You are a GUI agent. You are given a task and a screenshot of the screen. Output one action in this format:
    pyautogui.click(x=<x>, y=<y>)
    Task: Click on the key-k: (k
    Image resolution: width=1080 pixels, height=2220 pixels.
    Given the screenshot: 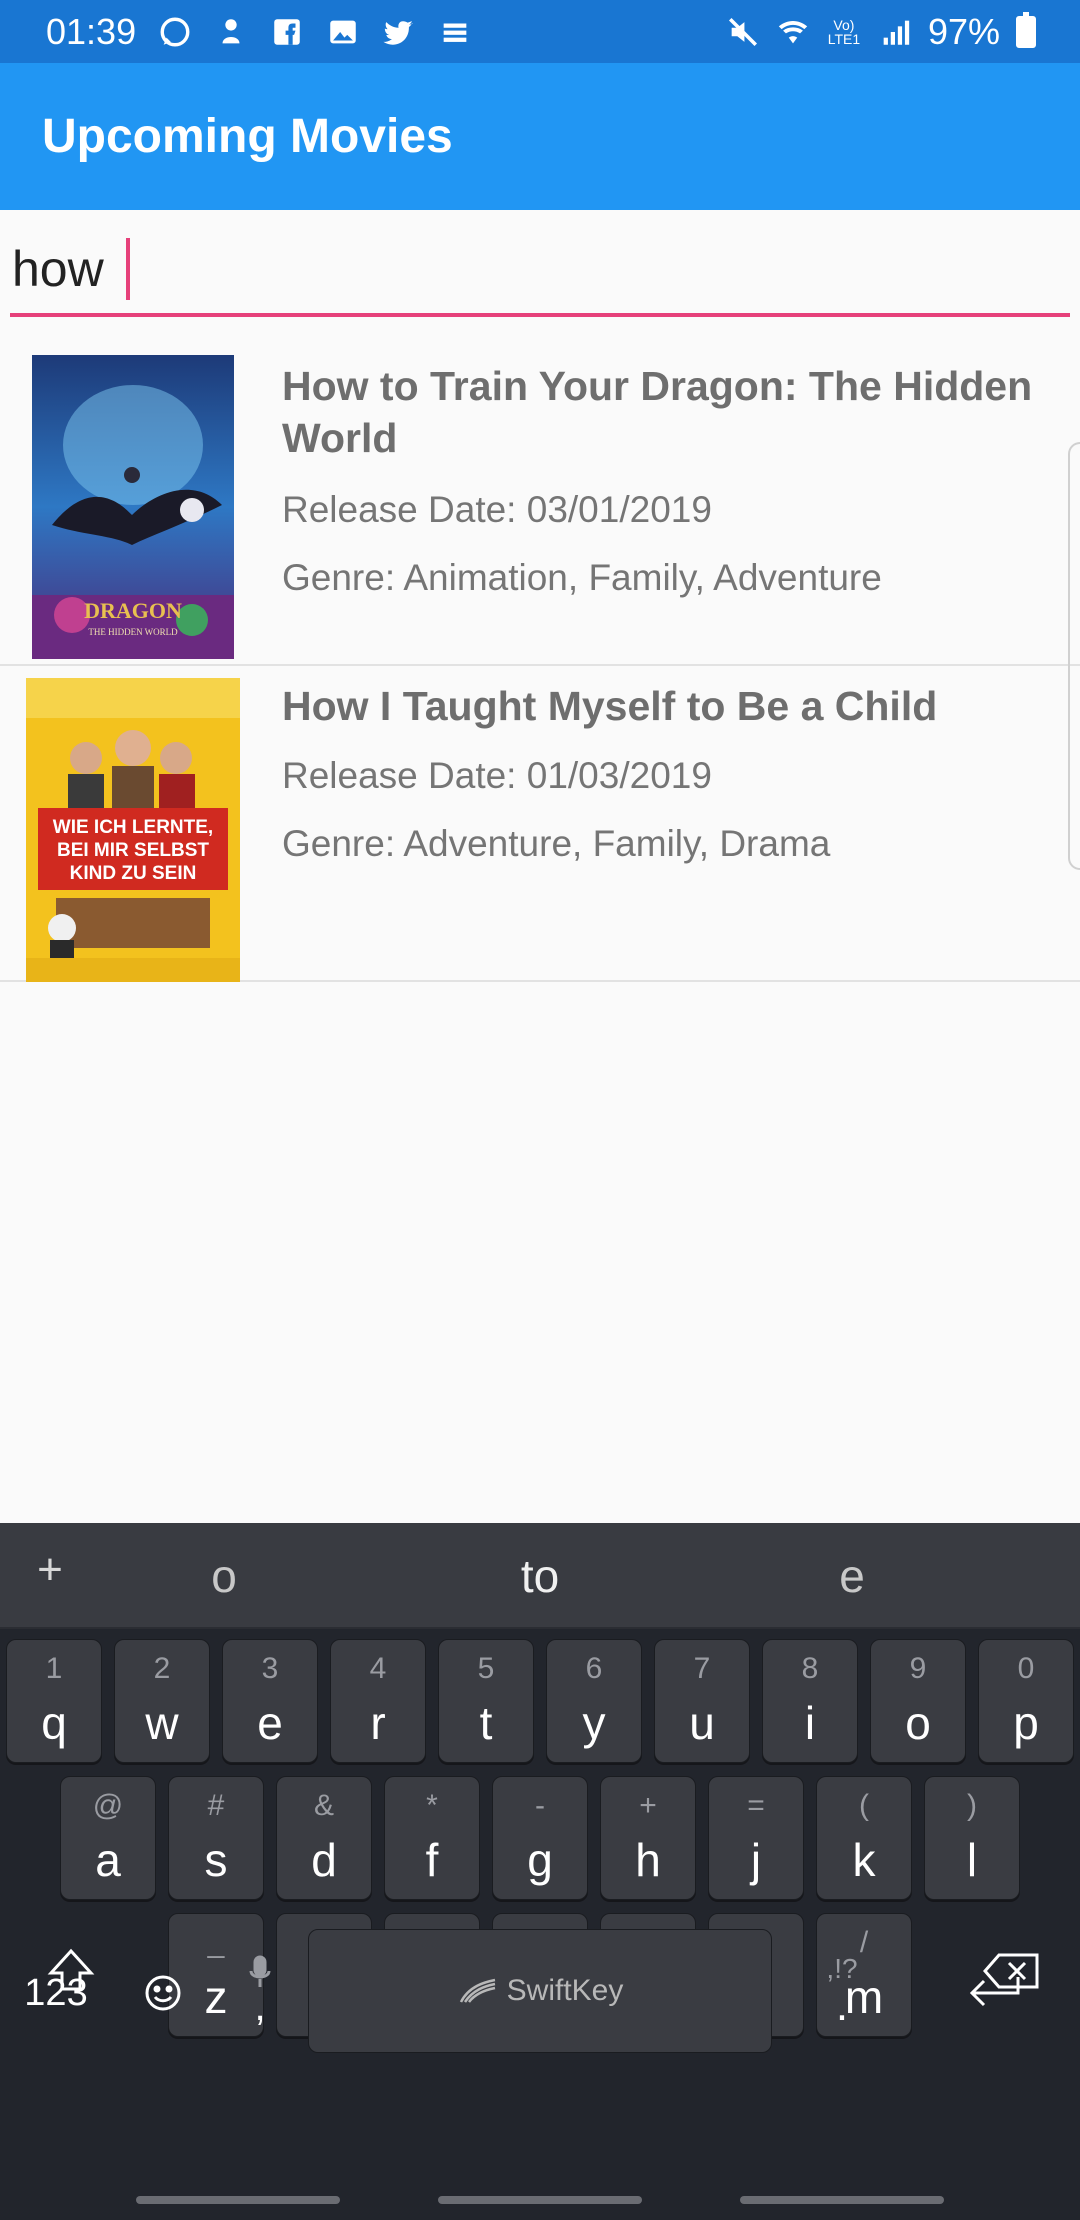 What is the action you would take?
    pyautogui.click(x=864, y=1838)
    